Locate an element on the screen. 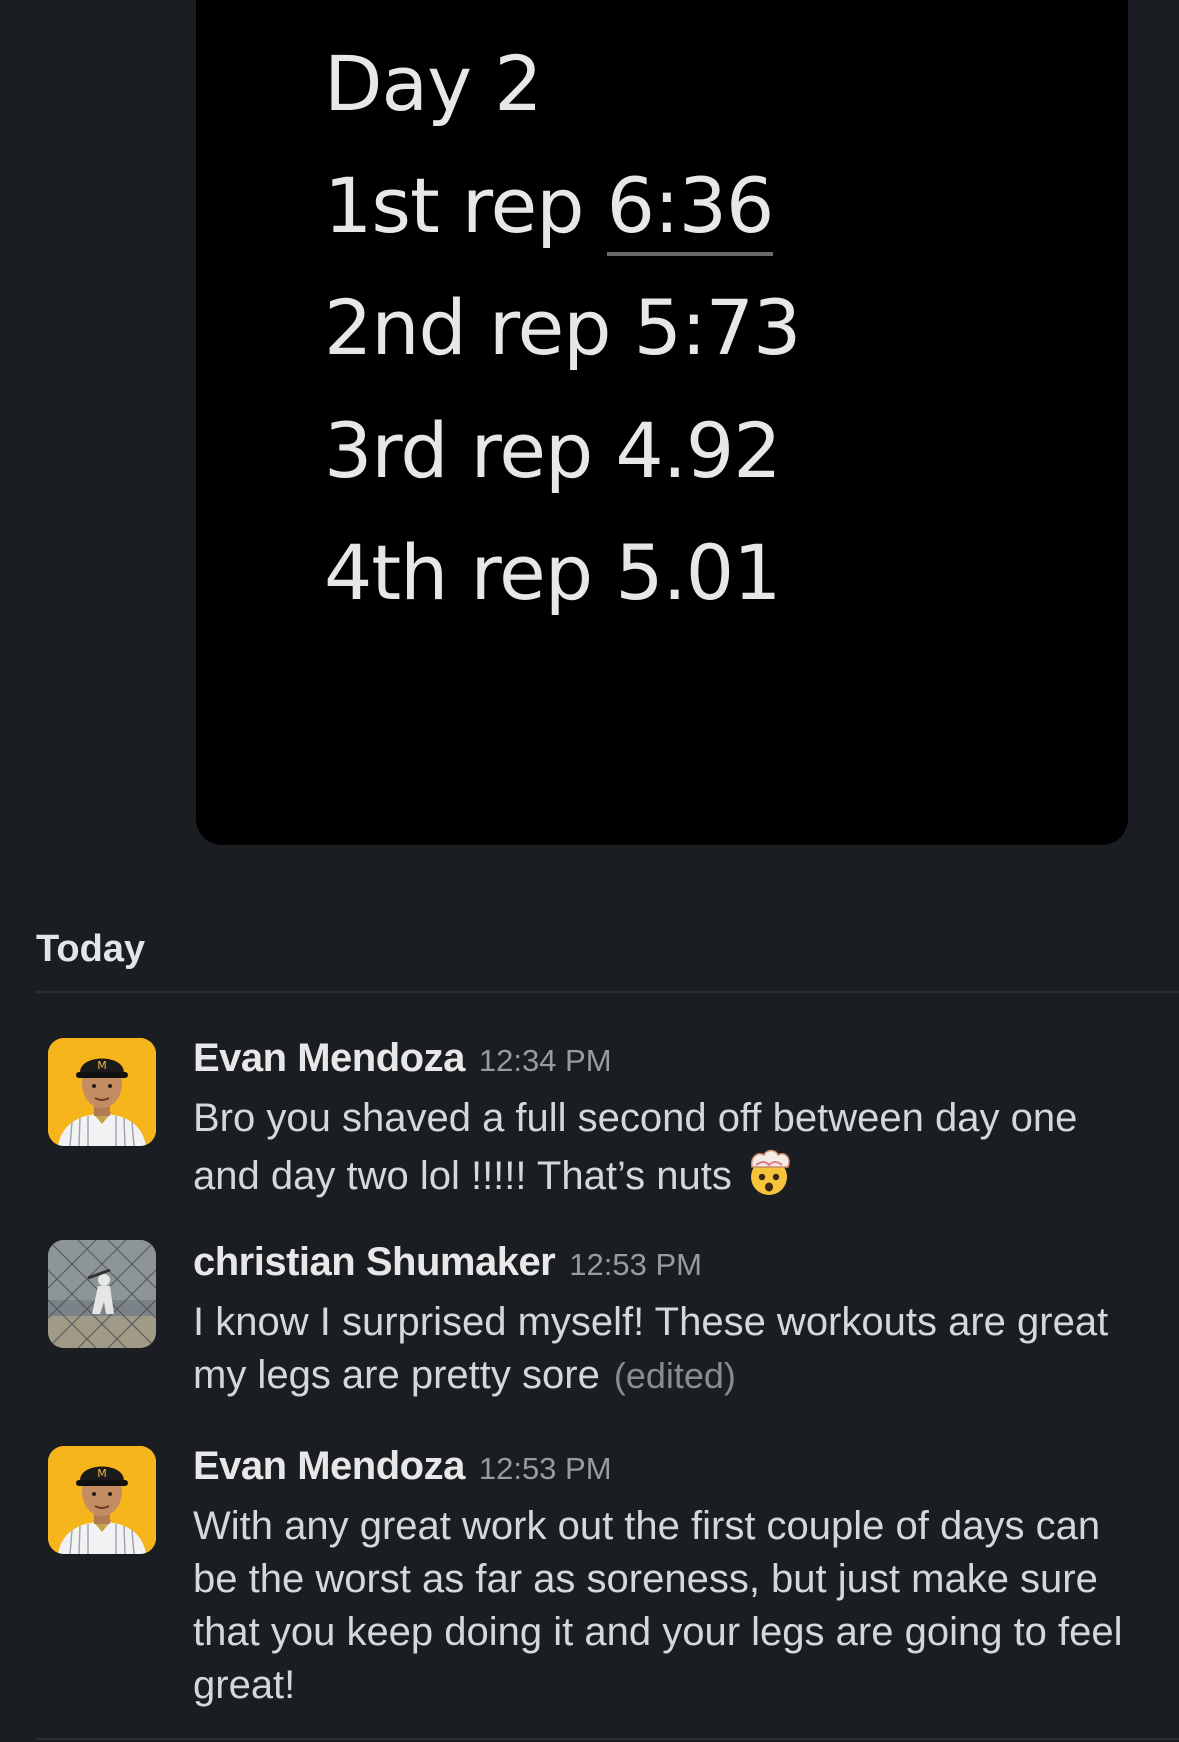 The width and height of the screenshot is (1179, 1742). note-line-rep-1: 1st rep 6:36 is located at coordinates (549, 208).